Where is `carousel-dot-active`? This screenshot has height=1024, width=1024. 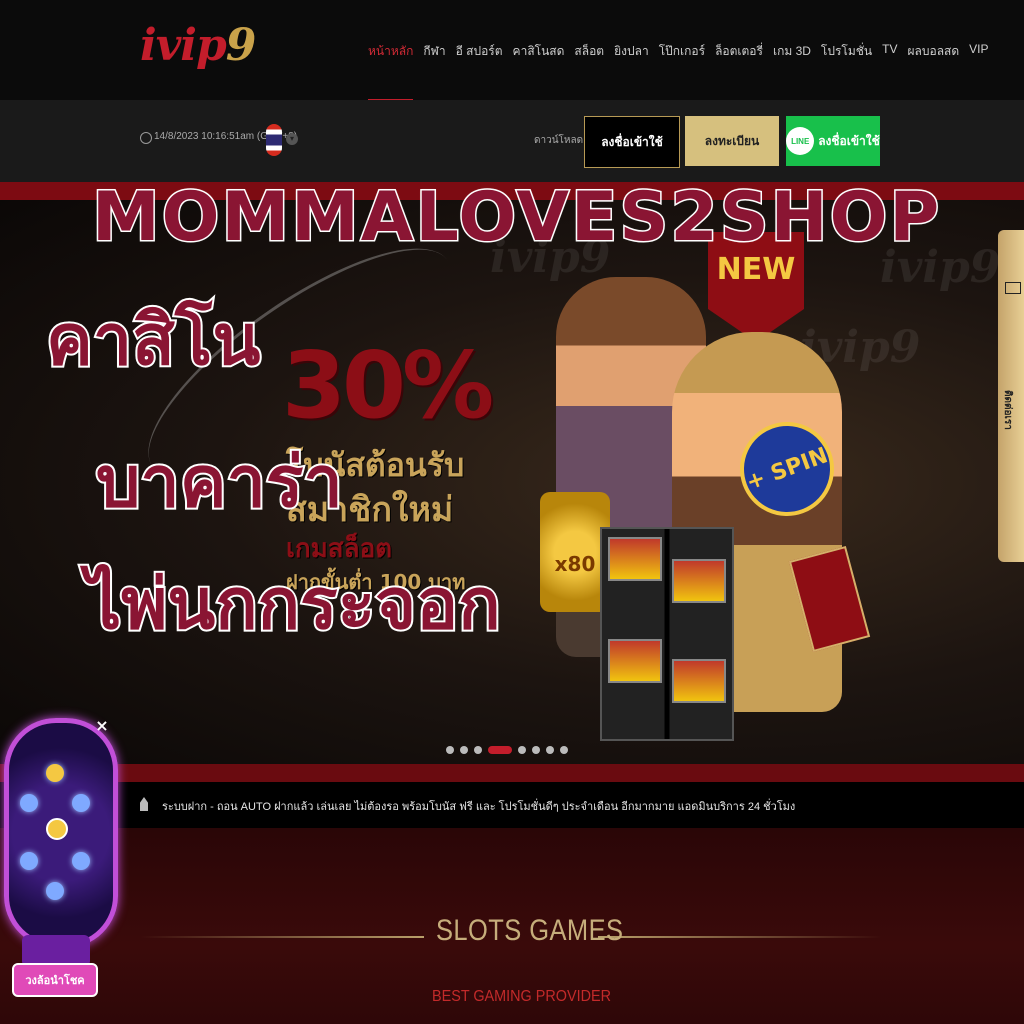 carousel-dot-active is located at coordinates (500, 750).